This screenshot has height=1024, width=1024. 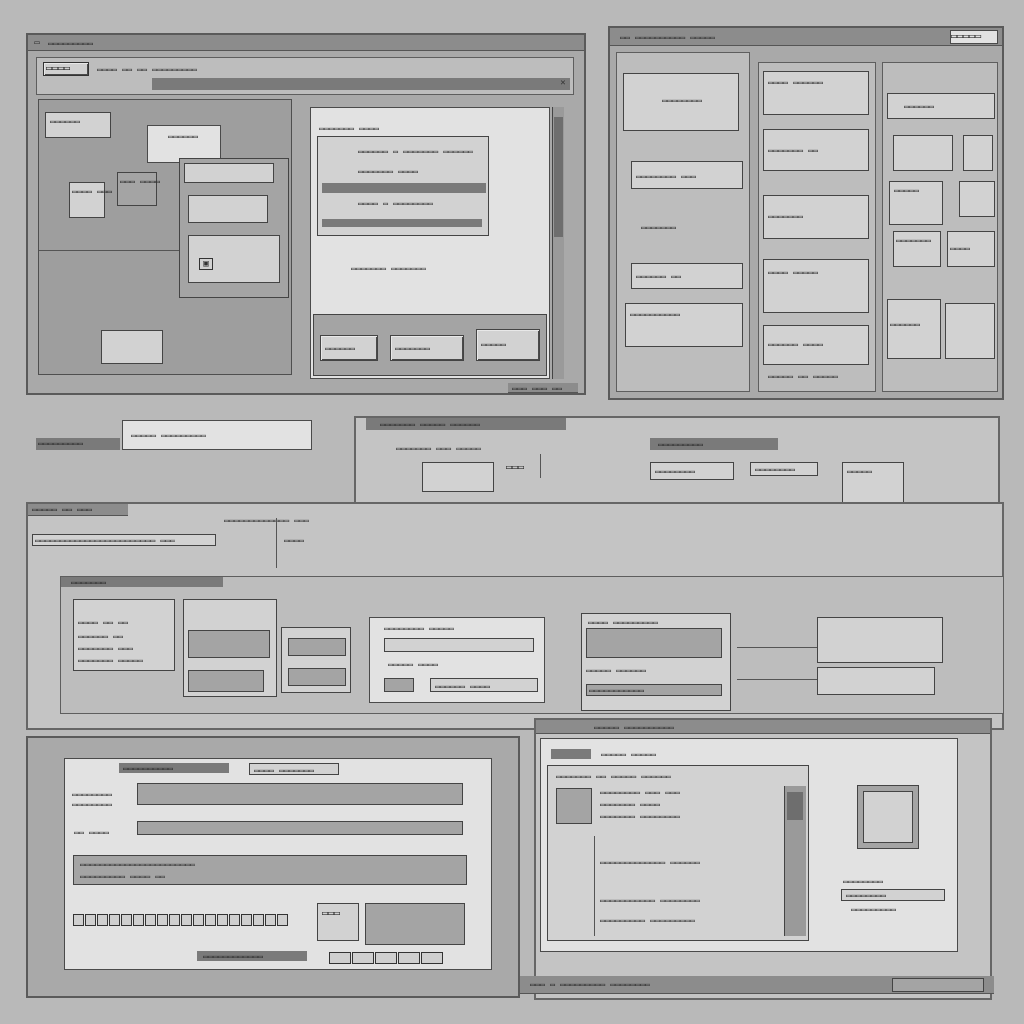 What do you see at coordinates (816, 286) in the screenshot?
I see `card: ▭▭▭▭ ▭▭▭▭▭` at bounding box center [816, 286].